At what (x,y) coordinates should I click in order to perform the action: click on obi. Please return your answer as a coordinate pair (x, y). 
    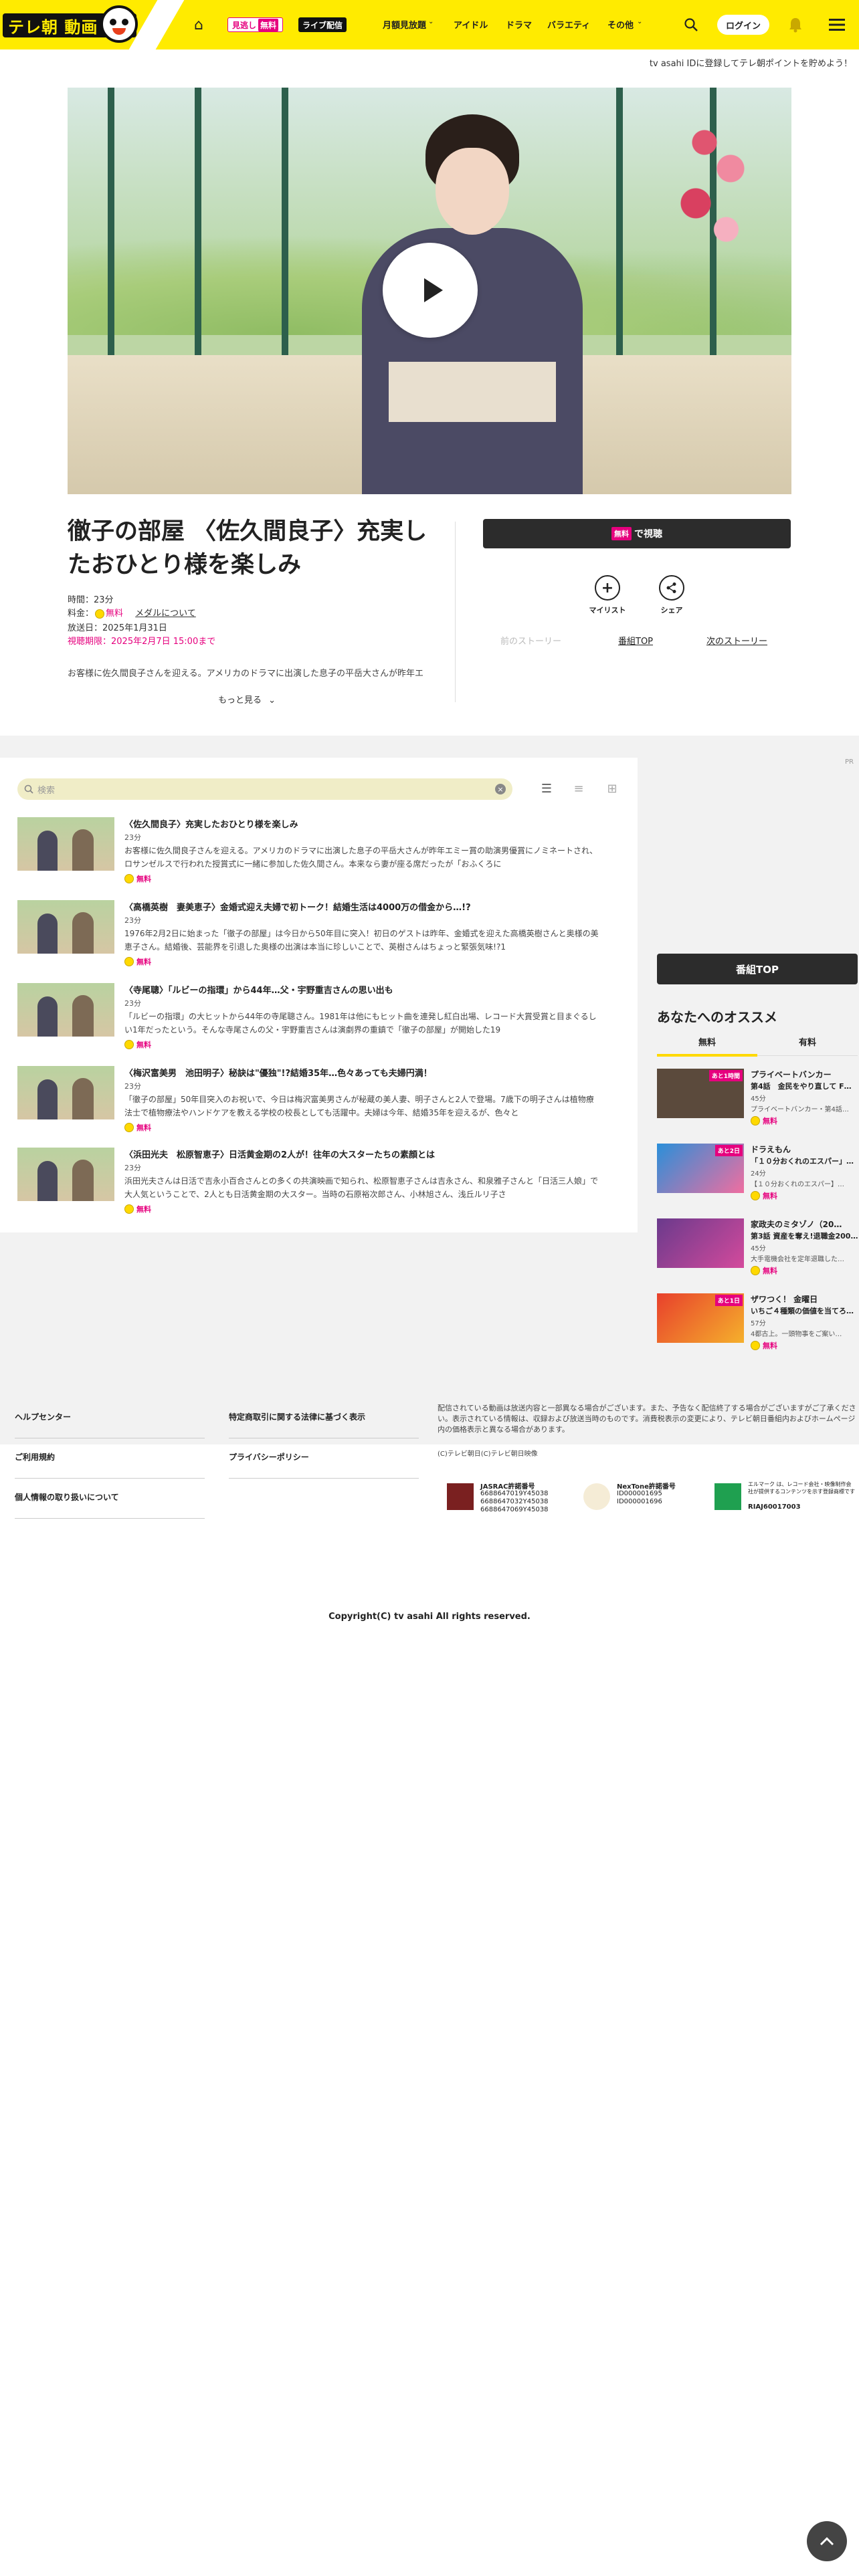
    Looking at the image, I should click on (472, 392).